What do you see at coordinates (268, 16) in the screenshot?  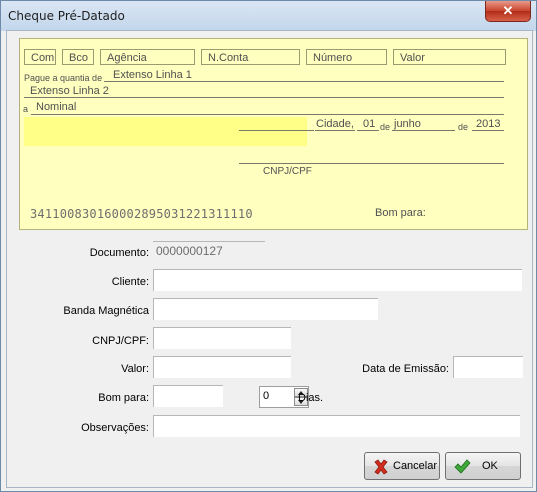 I see `title-bar: Cheque Pré-Datado ✕` at bounding box center [268, 16].